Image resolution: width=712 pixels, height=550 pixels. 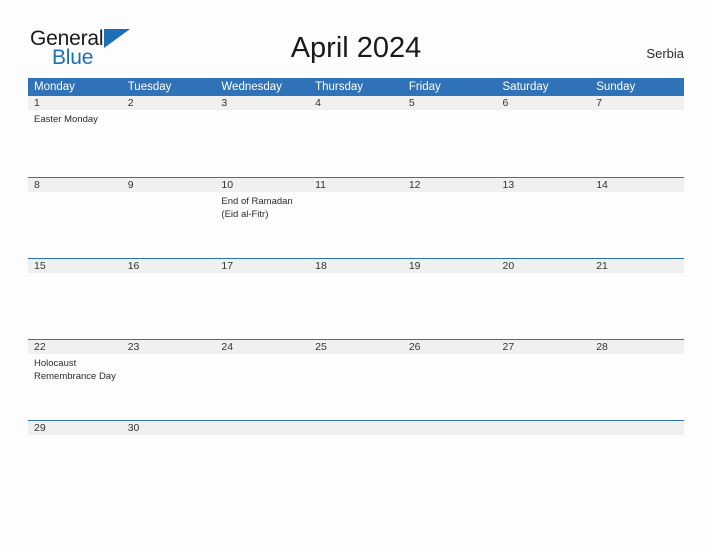 I want to click on day-number: 30, so click(x=133, y=428).